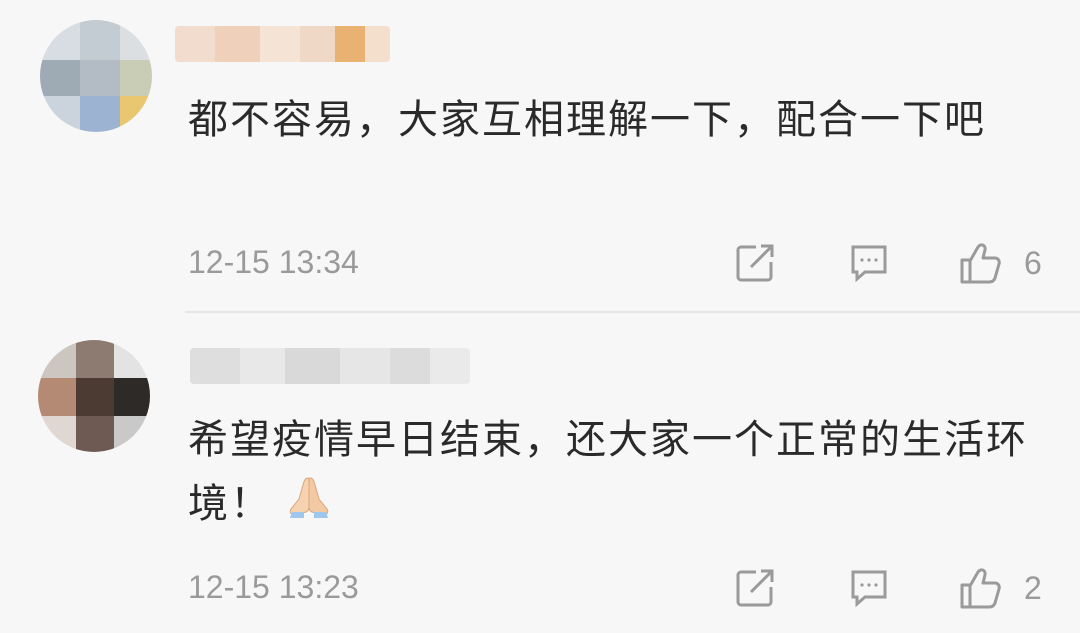  What do you see at coordinates (309, 506) in the screenshot?
I see `folded-hands-emoji` at bounding box center [309, 506].